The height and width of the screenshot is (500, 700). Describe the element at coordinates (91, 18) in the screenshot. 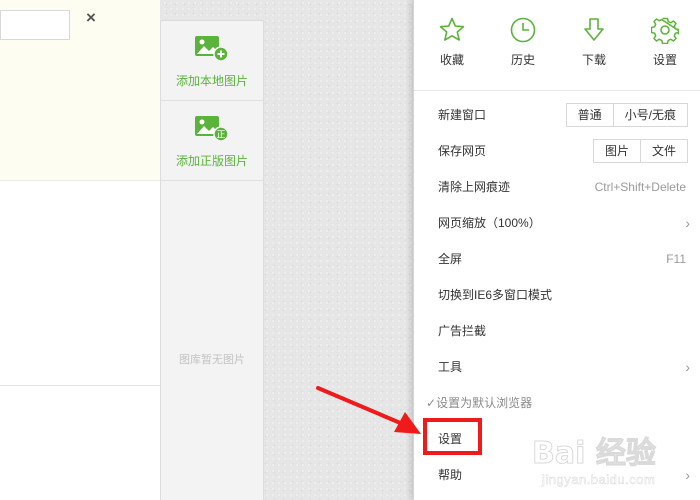

I see `close-icon: ×` at that location.